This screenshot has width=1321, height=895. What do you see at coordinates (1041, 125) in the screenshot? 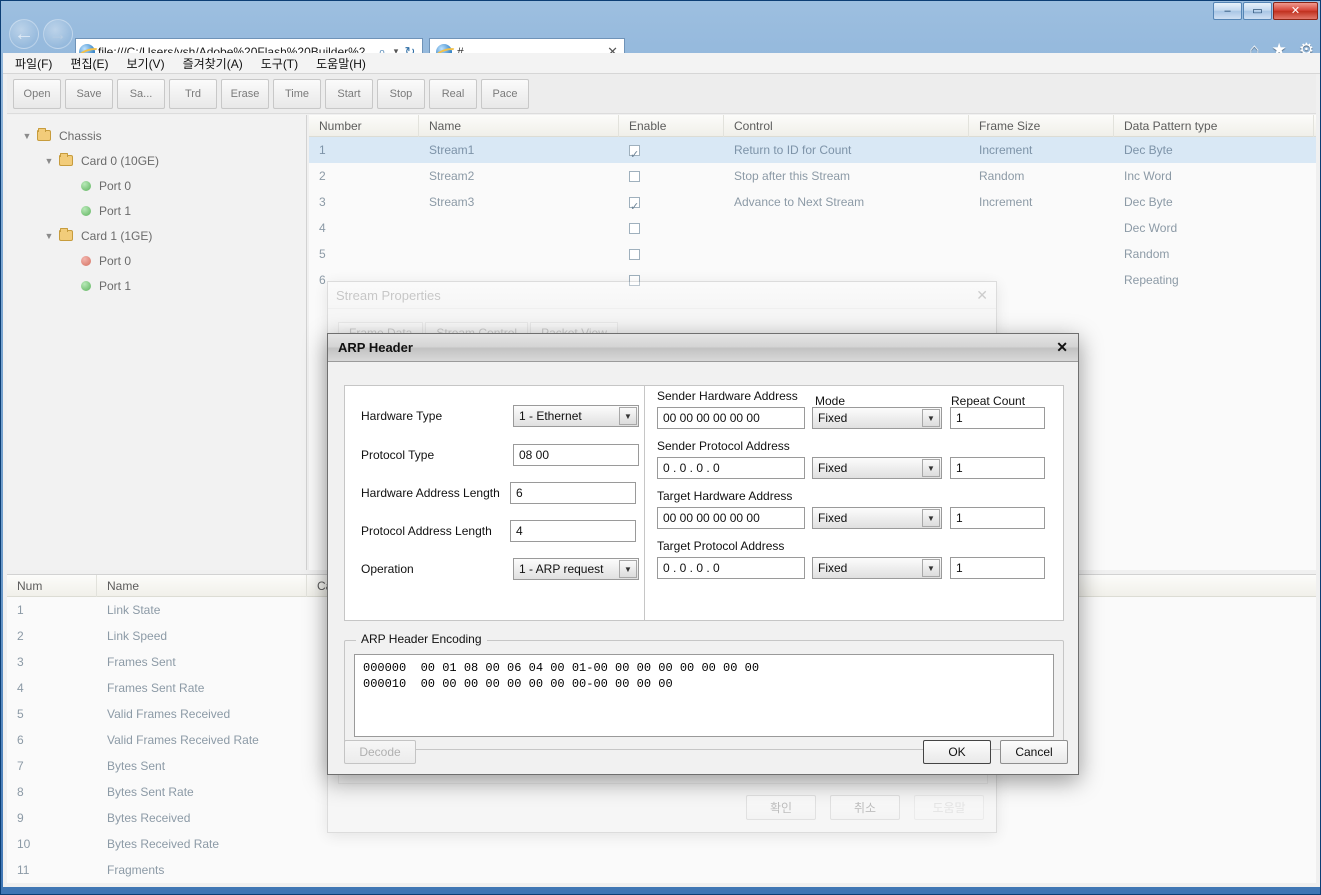
I see `col-frame-size: Frame Size` at bounding box center [1041, 125].